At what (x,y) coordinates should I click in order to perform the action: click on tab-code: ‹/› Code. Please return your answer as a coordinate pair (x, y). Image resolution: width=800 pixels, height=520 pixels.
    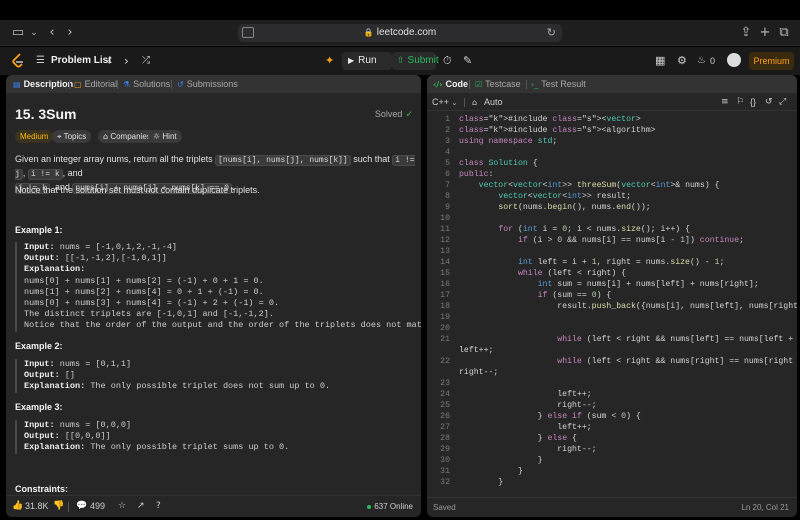
    Looking at the image, I should click on (450, 84).